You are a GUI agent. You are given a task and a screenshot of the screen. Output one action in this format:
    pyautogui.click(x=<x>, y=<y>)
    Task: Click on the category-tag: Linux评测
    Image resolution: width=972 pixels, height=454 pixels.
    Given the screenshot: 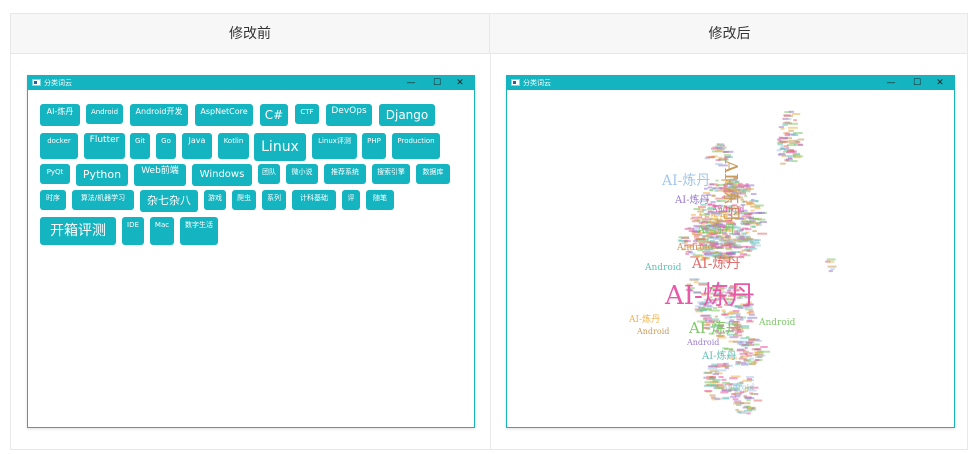 What is the action you would take?
    pyautogui.click(x=334, y=146)
    